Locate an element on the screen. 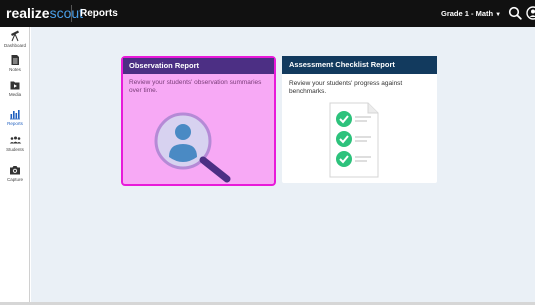 This screenshot has width=535, height=305. sidebar-item-notes: Notes is located at coordinates (15, 66).